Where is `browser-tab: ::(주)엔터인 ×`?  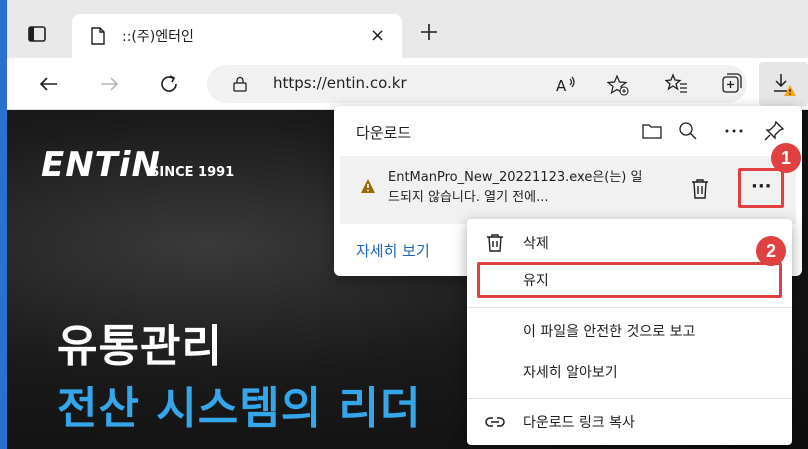 browser-tab: ::(주)엔터인 × is located at coordinates (237, 36).